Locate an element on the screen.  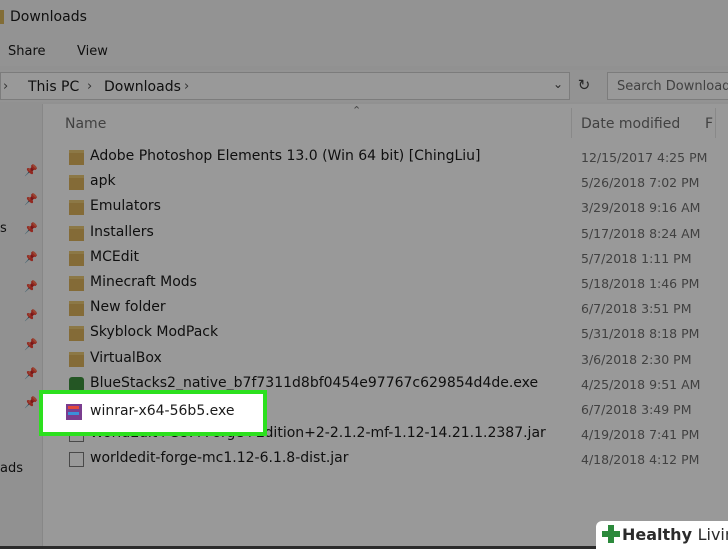
breadcrumb-this-pc: This PC is located at coordinates (53, 87).